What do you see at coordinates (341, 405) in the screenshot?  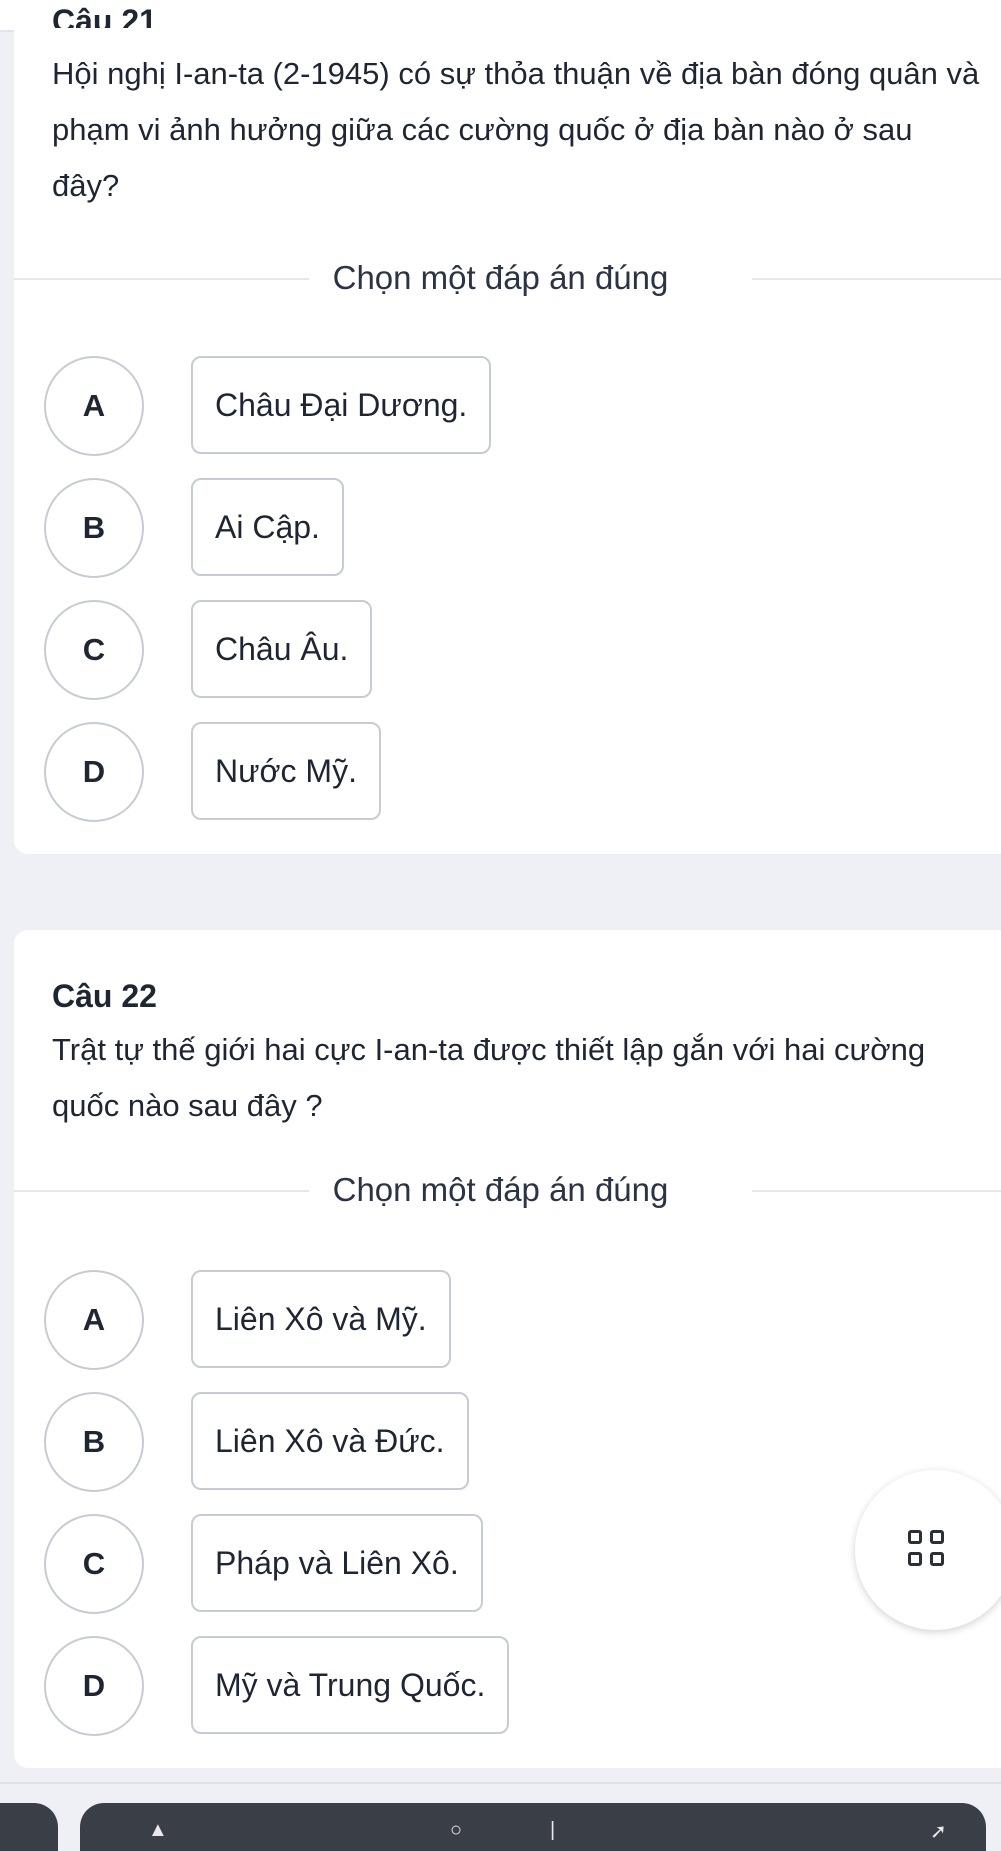 I see `option-text-a: Châu Đại Dương.` at bounding box center [341, 405].